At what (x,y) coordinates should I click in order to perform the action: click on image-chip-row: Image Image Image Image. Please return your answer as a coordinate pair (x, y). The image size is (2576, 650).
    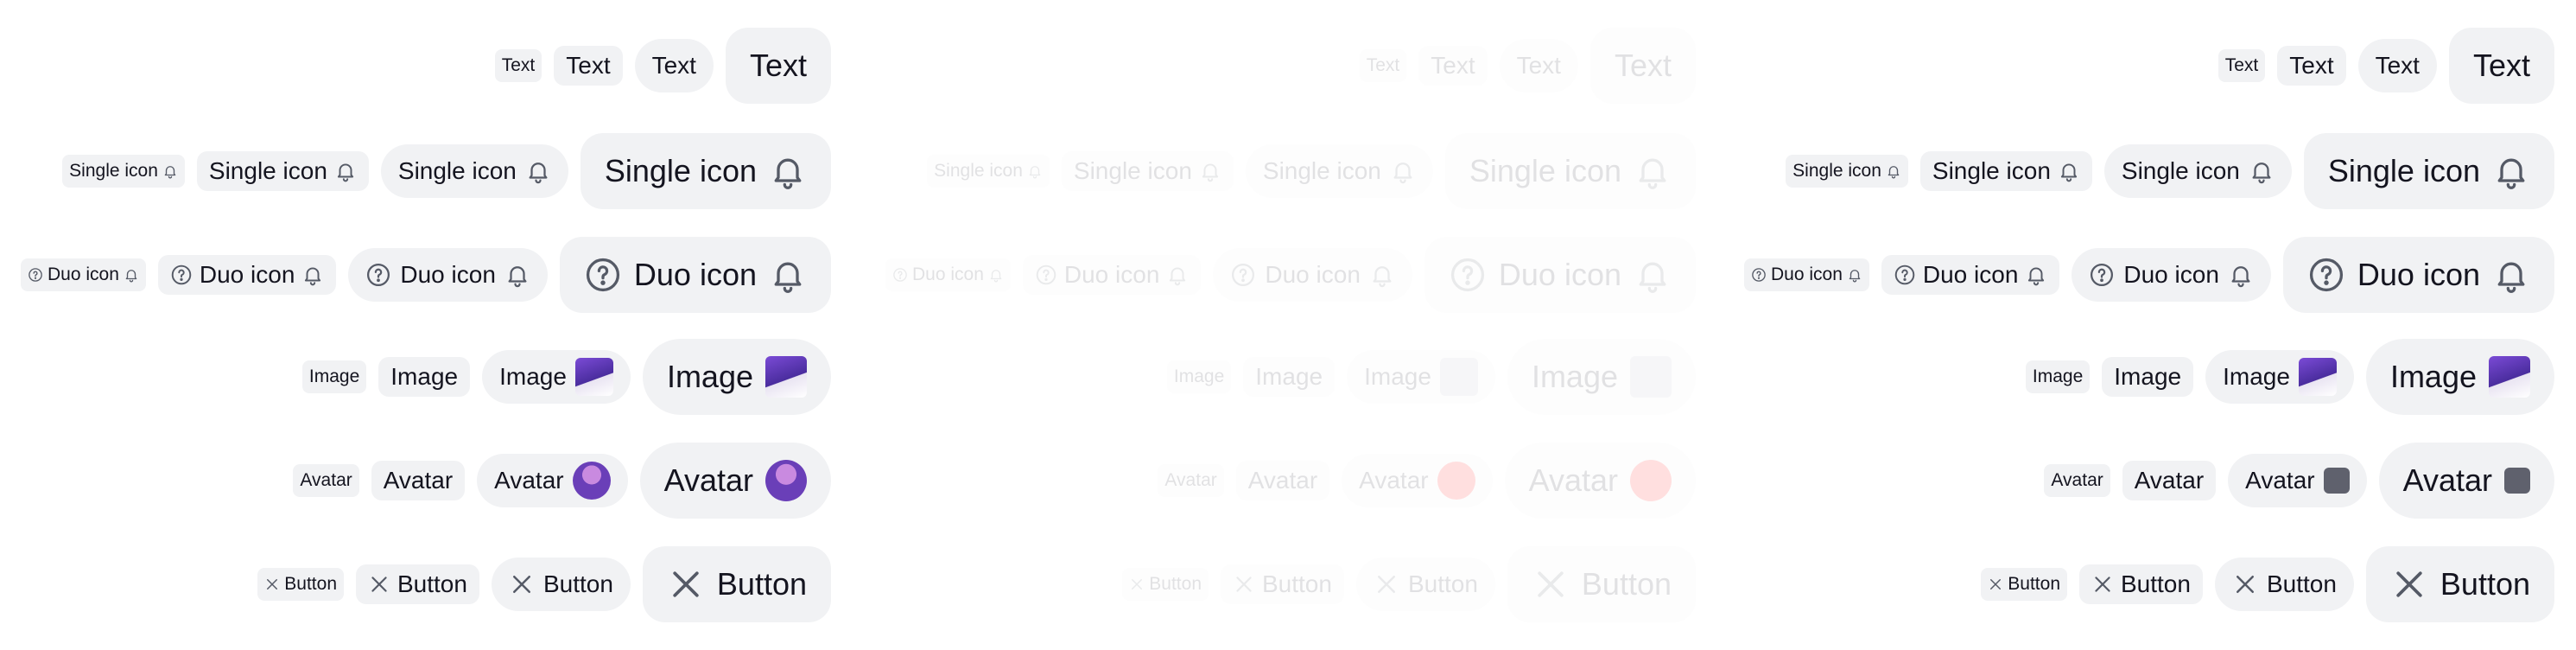
    Looking at the image, I should click on (566, 377).